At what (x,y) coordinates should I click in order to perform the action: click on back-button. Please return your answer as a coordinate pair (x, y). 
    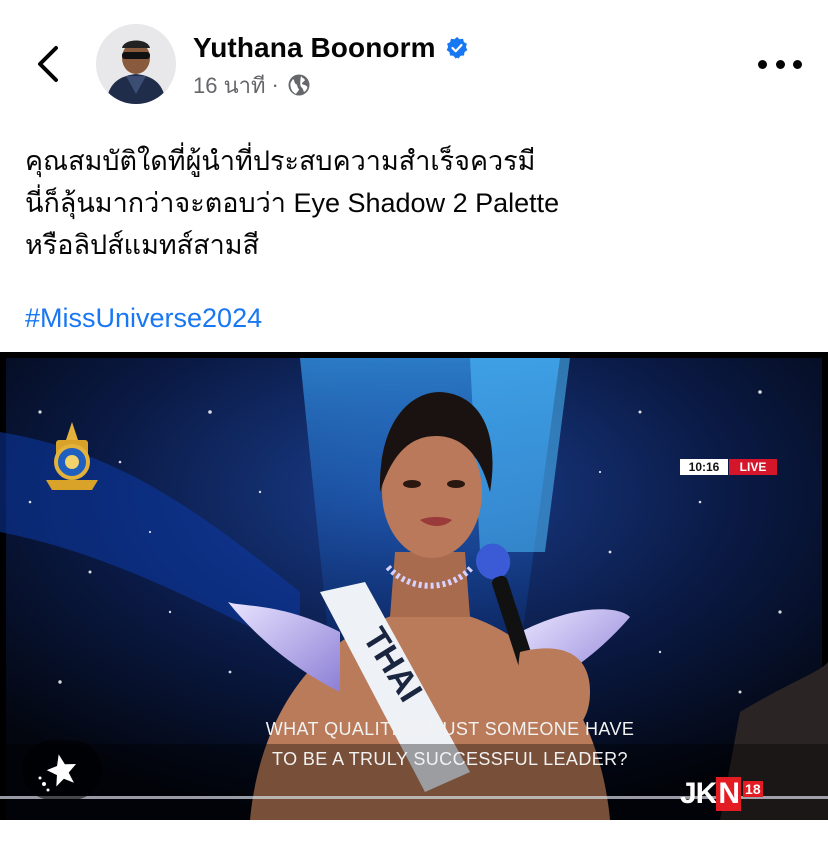
    Looking at the image, I should click on (50, 64).